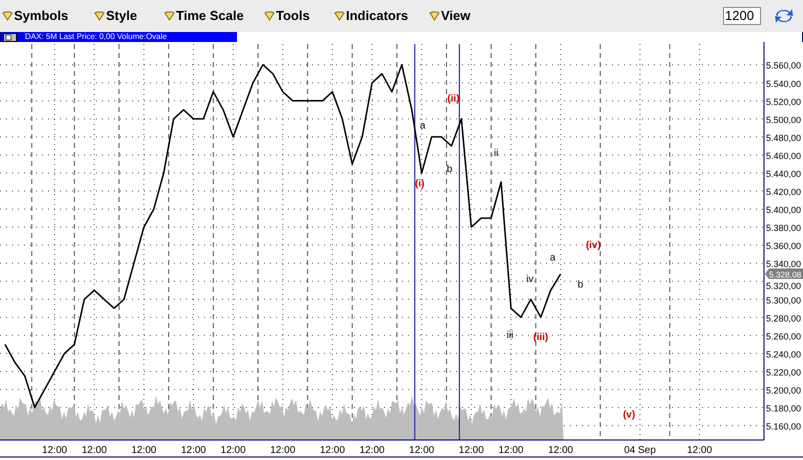 The image size is (803, 460). Describe the element at coordinates (530, 280) in the screenshot. I see `wave-label: iv` at that location.